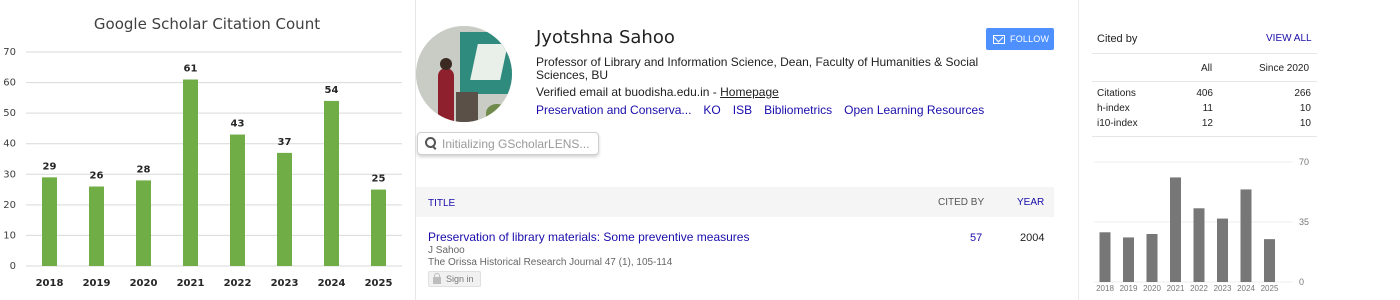 This screenshot has width=1400, height=300. What do you see at coordinates (464, 74) in the screenshot?
I see `profile-avatar` at bounding box center [464, 74].